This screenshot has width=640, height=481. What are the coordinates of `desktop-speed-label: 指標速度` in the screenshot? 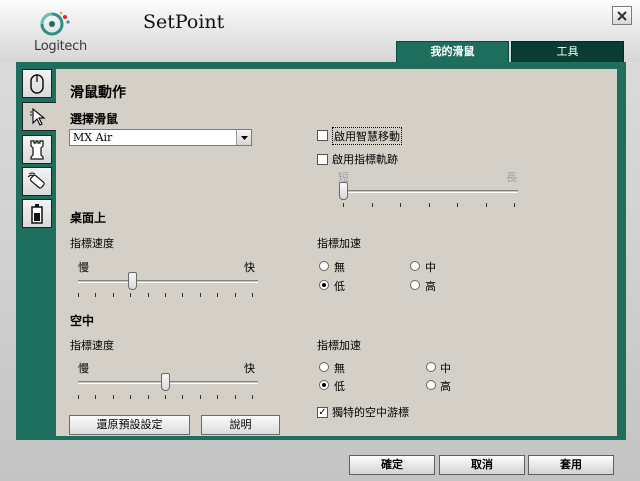 It's located at (92, 243).